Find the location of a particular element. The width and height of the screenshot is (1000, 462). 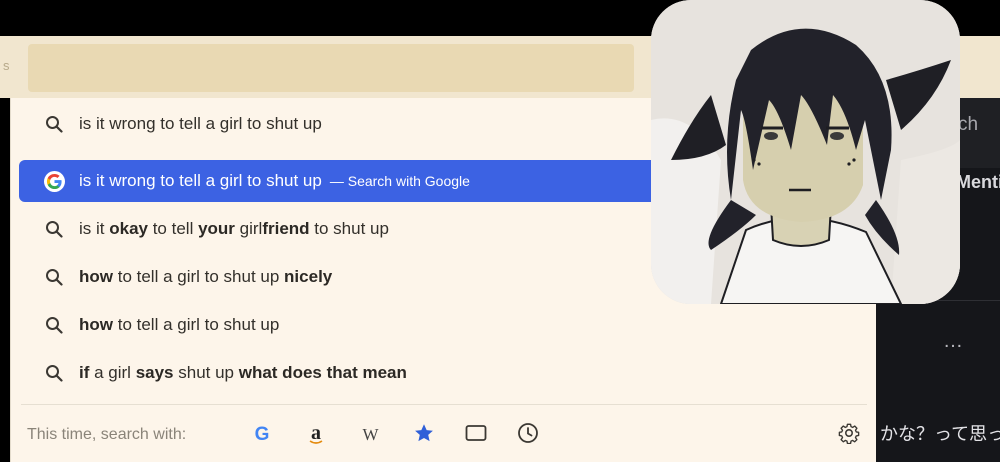

gear-icon is located at coordinates (849, 435).